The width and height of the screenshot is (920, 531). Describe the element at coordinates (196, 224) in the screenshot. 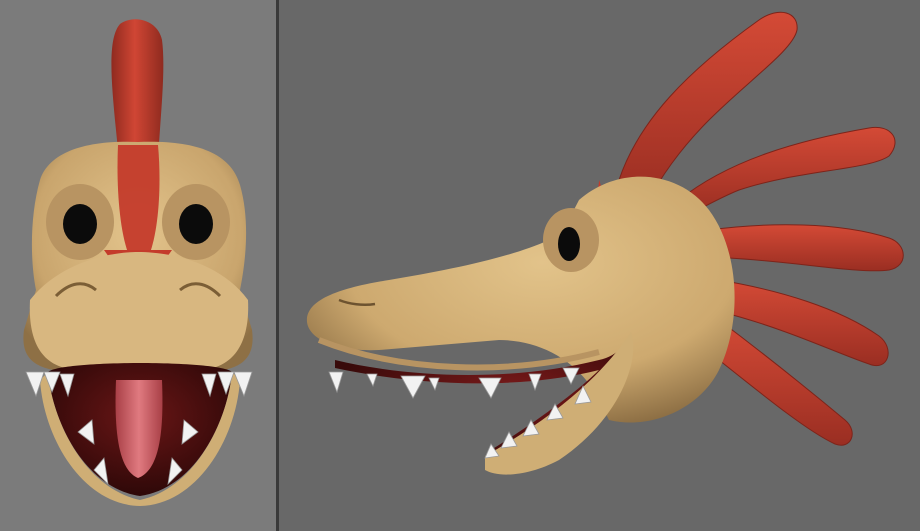

I see `front-right-eye` at that location.